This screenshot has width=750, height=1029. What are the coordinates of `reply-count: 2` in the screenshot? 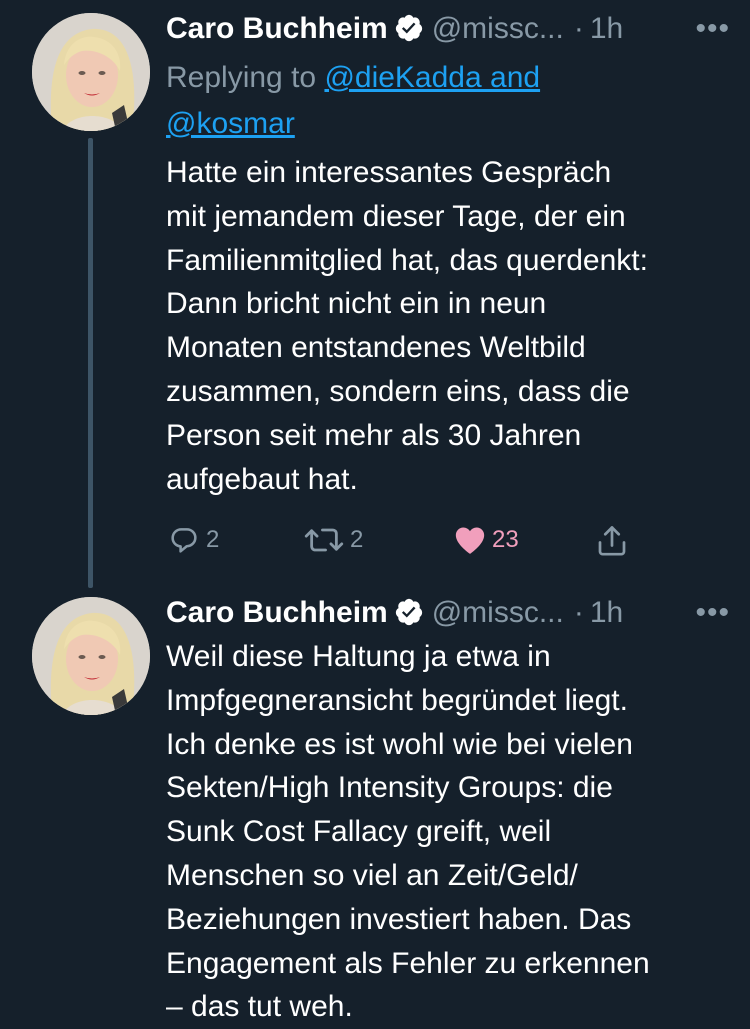 It's located at (213, 540).